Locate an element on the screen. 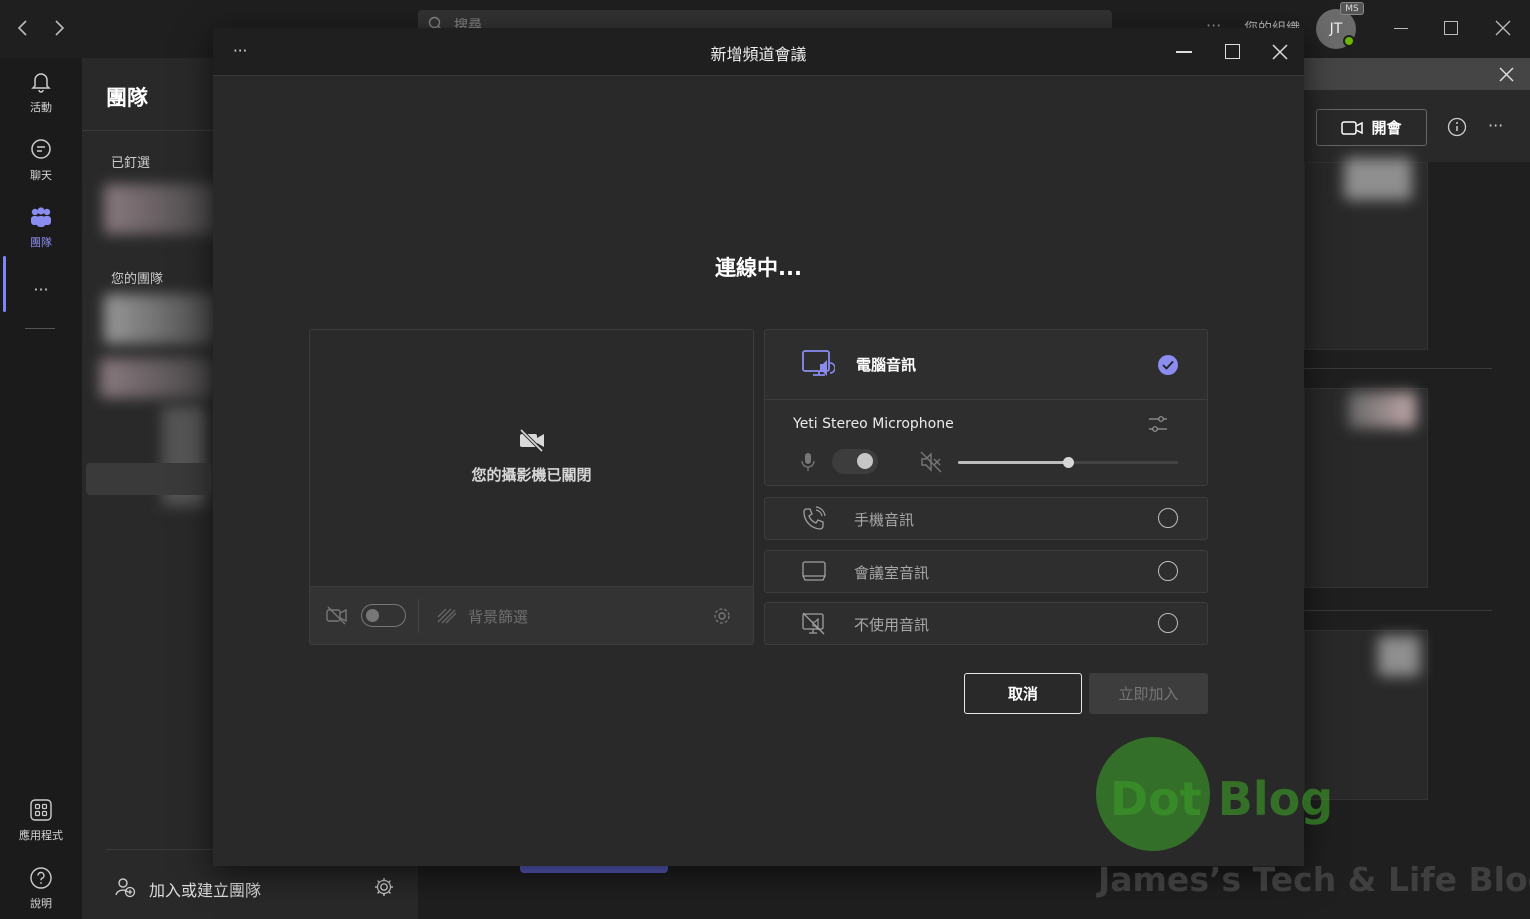 This screenshot has width=1530, height=919. apps-icon is located at coordinates (41, 812).